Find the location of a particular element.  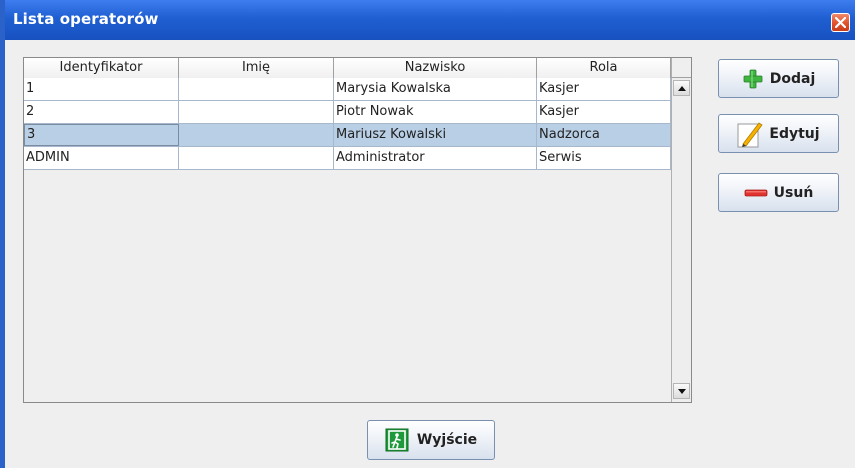

edit-button: Edytuj is located at coordinates (778, 133).